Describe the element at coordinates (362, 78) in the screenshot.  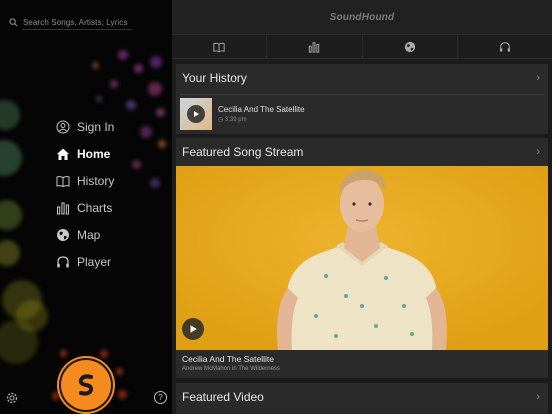
I see `history-header: Your History ›` at that location.